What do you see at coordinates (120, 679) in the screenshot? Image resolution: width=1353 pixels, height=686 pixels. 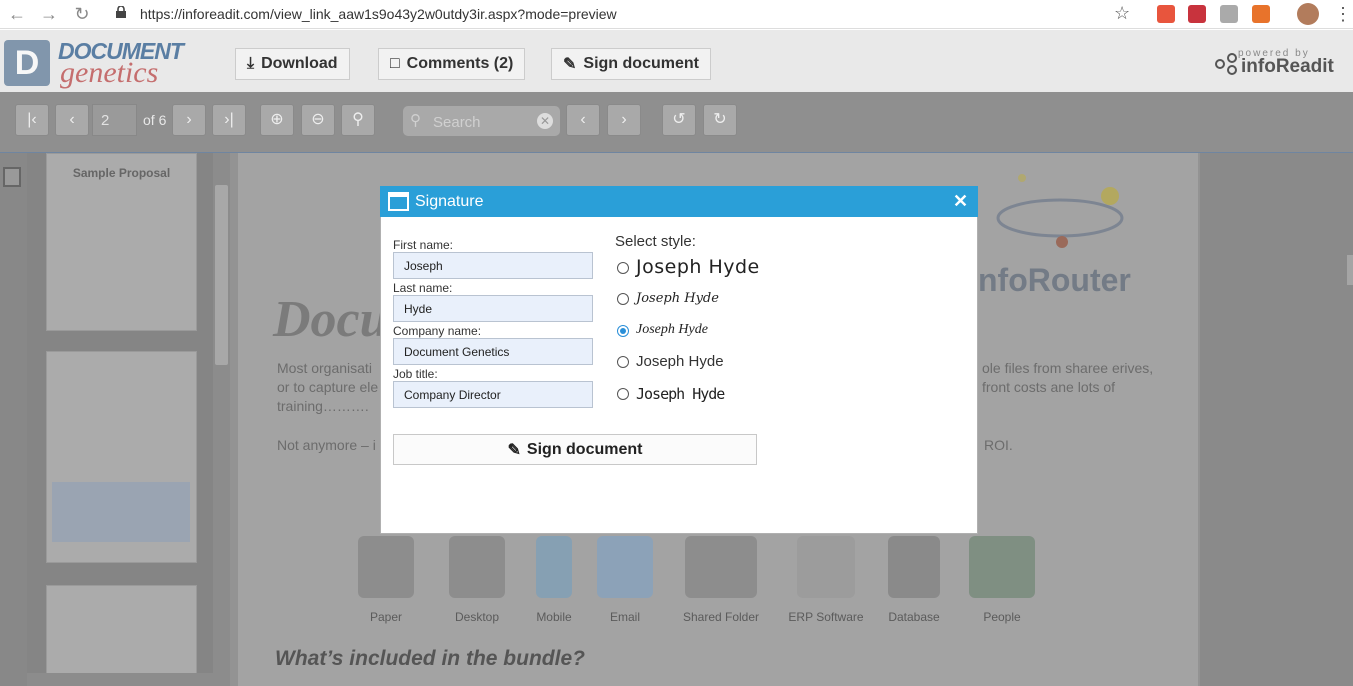 I see `thumbnail-horizontal-scrollbar` at bounding box center [120, 679].